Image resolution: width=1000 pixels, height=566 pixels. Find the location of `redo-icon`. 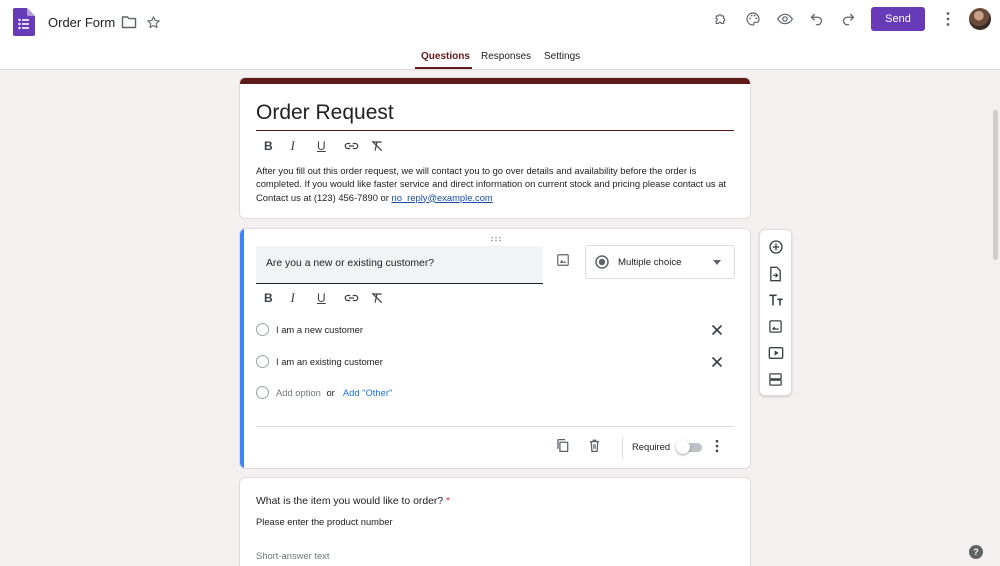

redo-icon is located at coordinates (848, 18).